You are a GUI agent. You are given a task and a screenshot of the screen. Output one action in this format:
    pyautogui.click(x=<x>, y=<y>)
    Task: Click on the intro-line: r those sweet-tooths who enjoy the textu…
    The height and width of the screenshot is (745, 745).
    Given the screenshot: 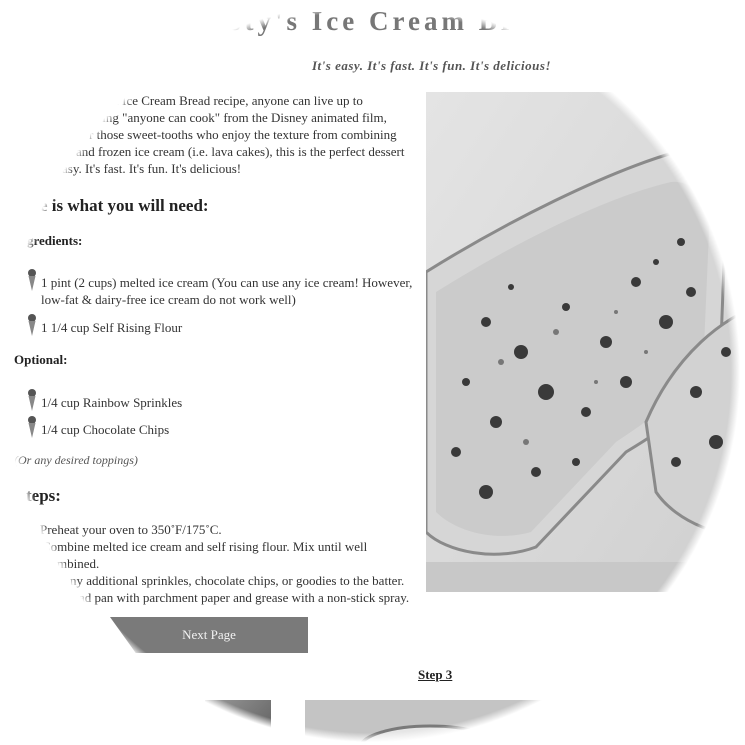 What is the action you would take?
    pyautogui.click(x=243, y=134)
    